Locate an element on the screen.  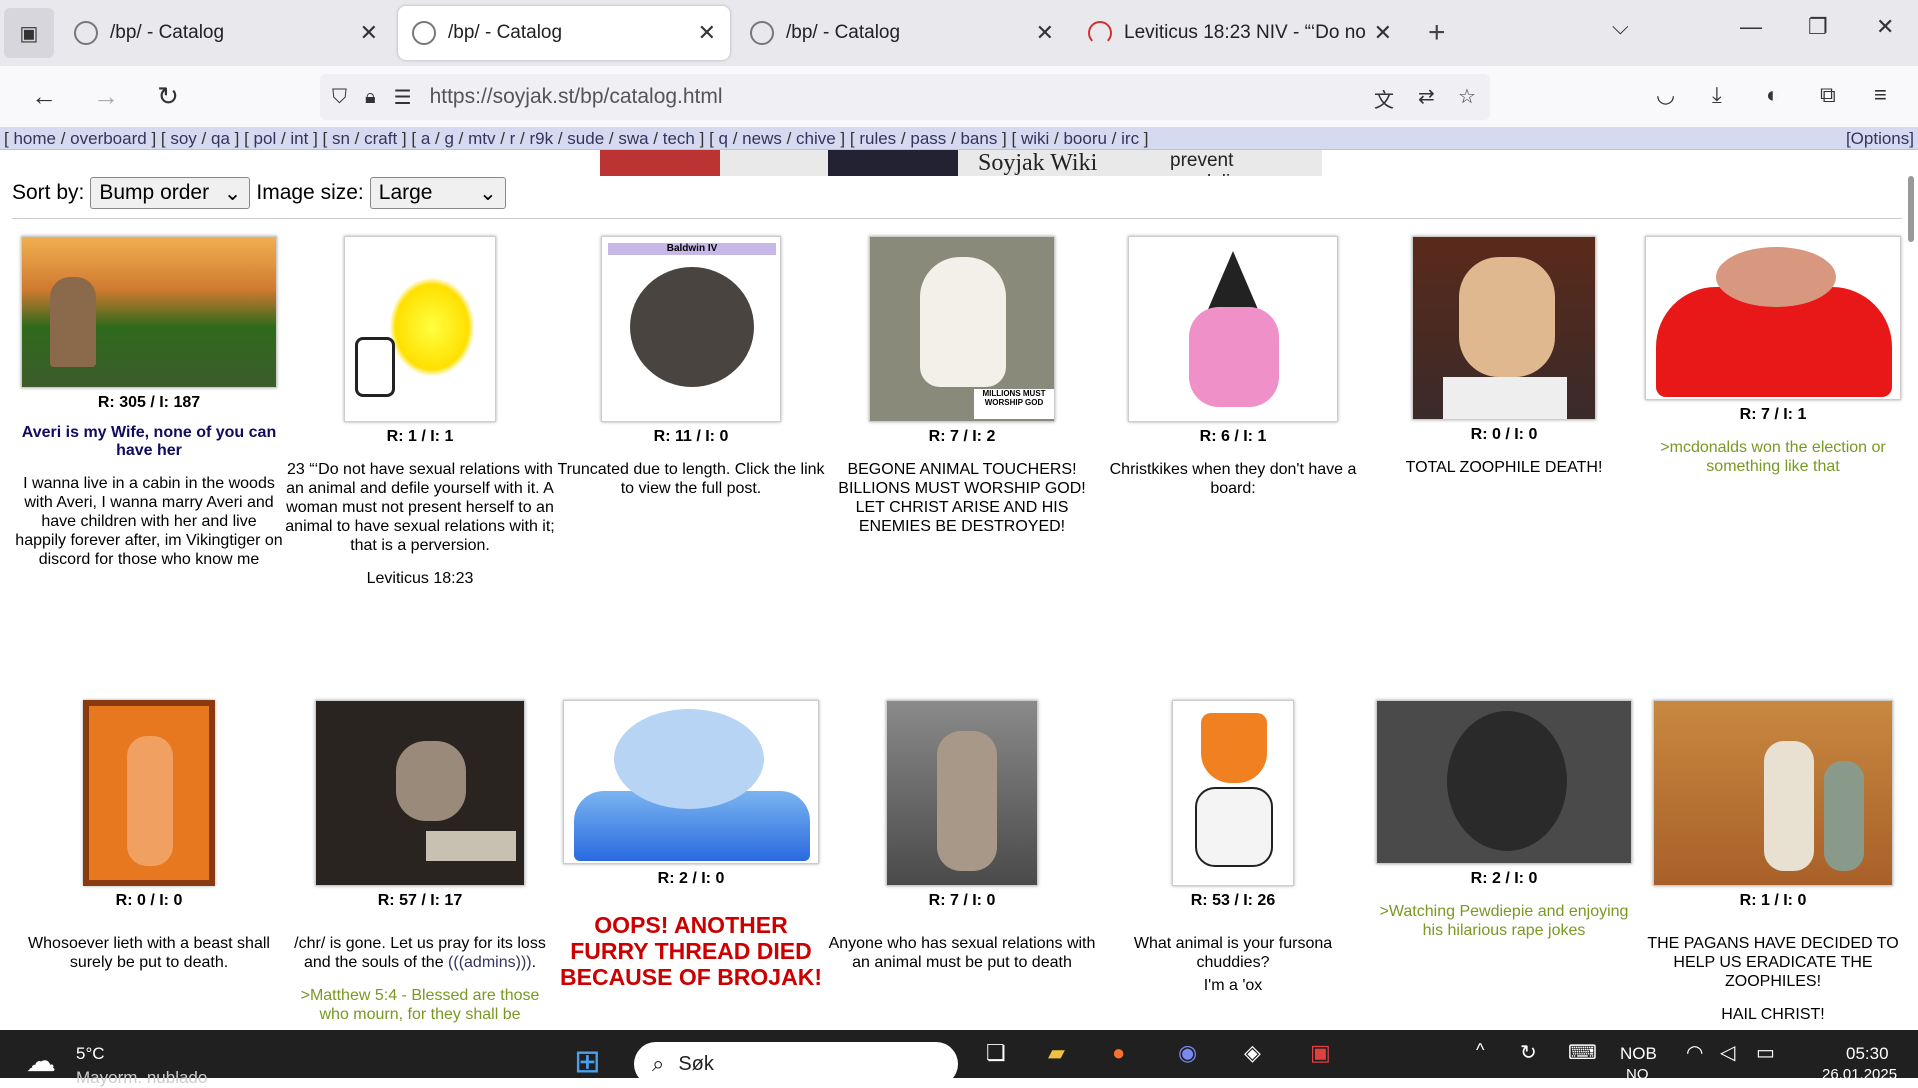
firefox-icon: ● is located at coordinates (1118, 1053).